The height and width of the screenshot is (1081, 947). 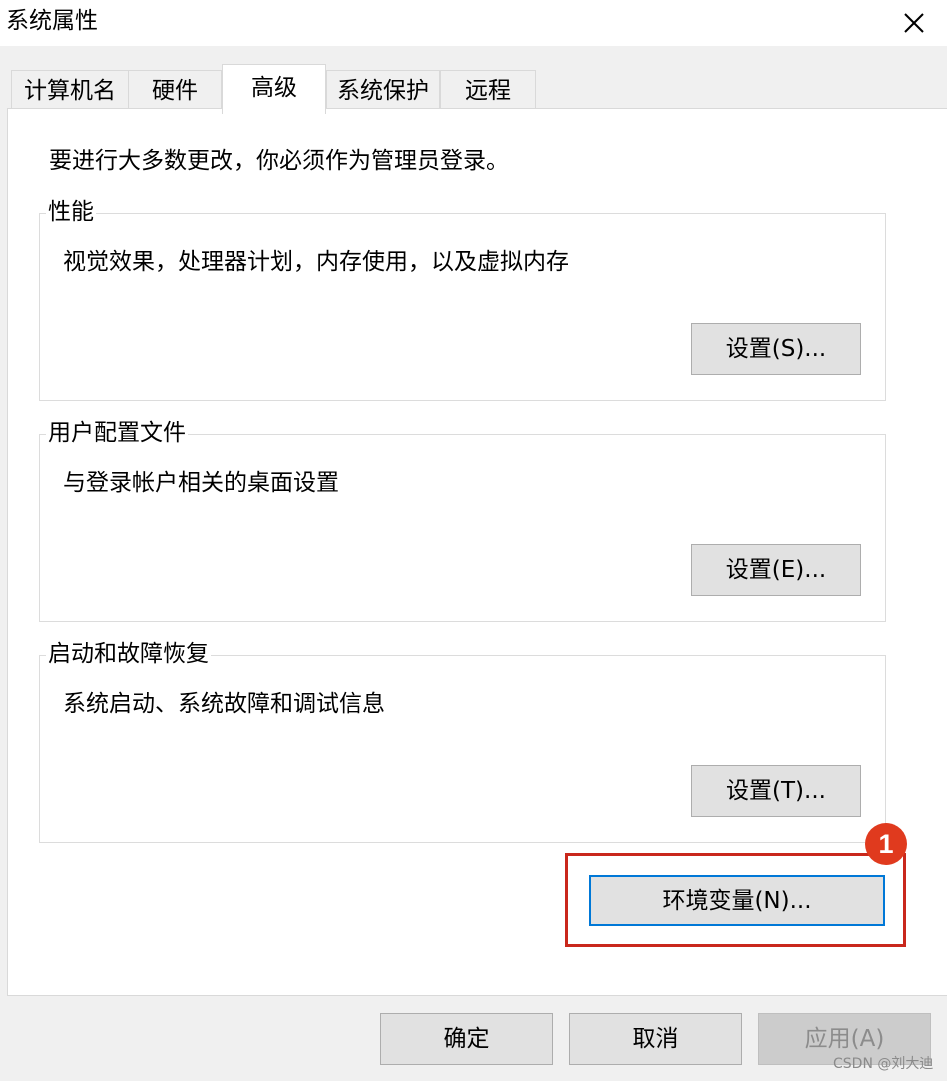 I want to click on admin-notice: 要进行大多数更改，你必须作为管理员登录。, so click(x=279, y=161).